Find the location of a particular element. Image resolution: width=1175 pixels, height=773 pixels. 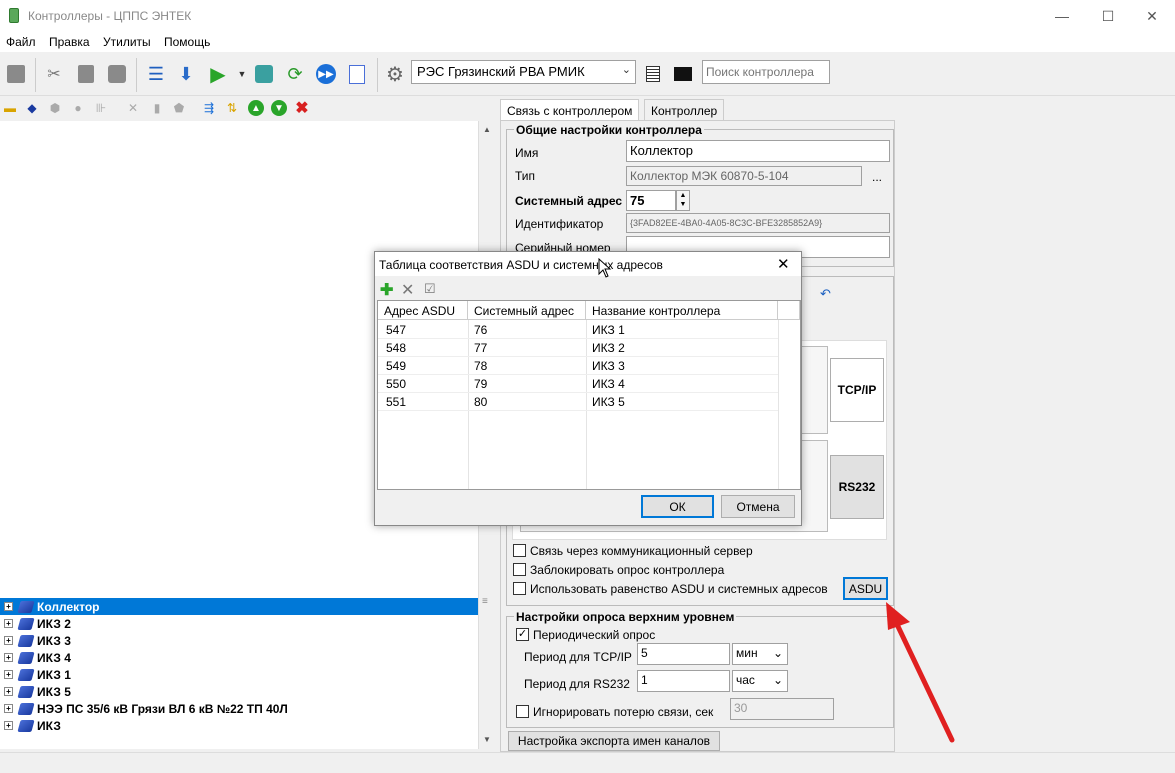

controller-group-select: РЭС Грязинский РВА РМИК ⌄ is located at coordinates (523, 72).